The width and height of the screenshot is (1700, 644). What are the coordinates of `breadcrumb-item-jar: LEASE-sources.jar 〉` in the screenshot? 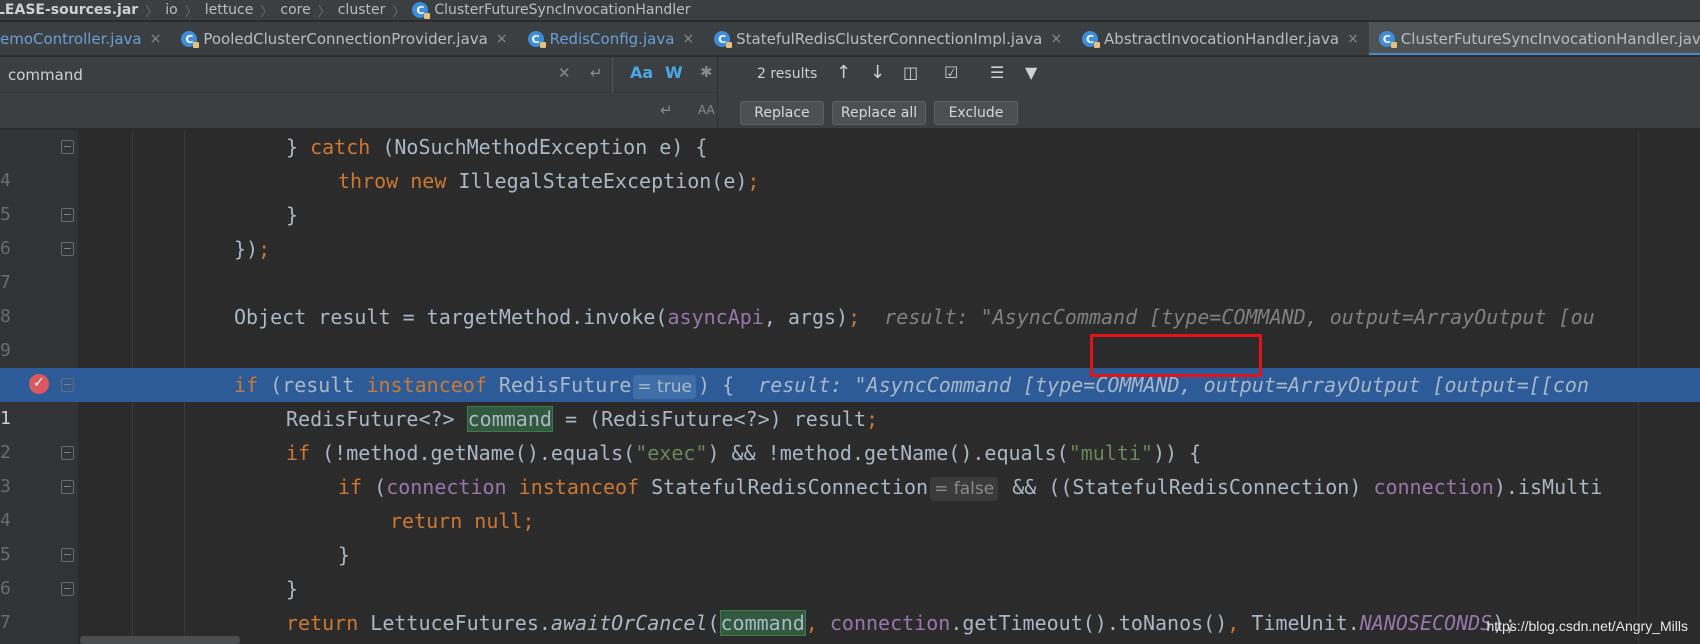 It's located at (82, 10).